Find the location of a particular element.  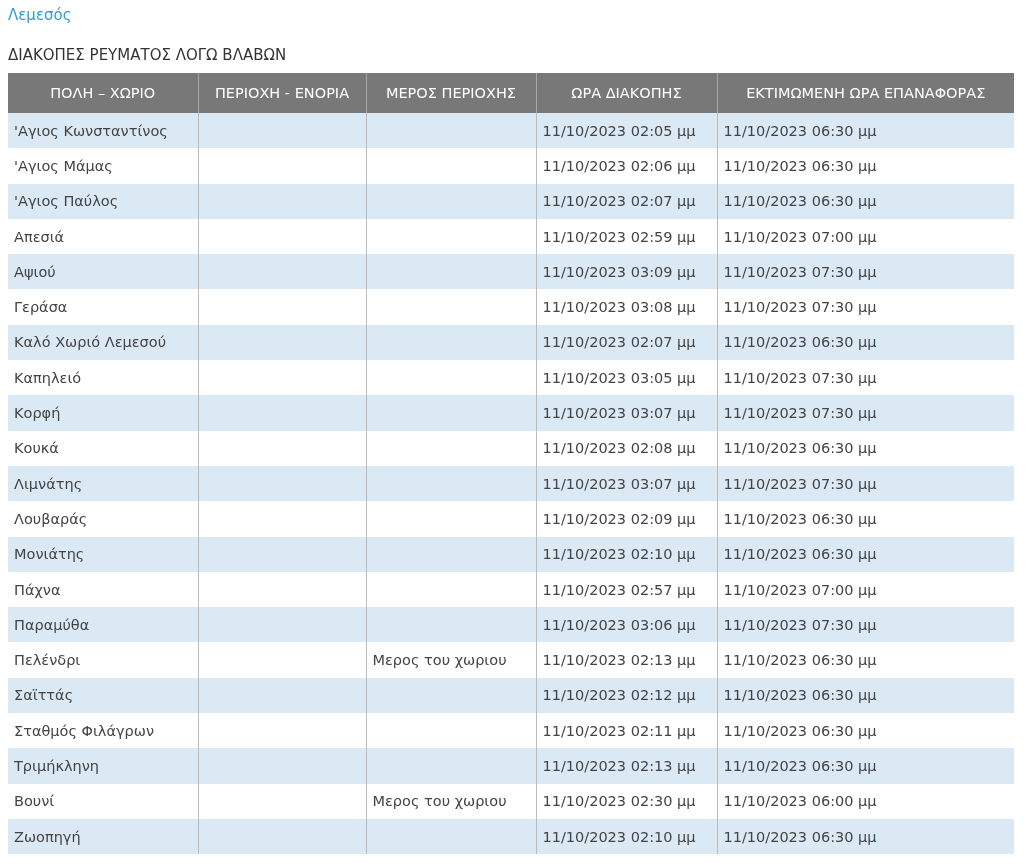

table-cell: Λουβαράς is located at coordinates (103, 519).